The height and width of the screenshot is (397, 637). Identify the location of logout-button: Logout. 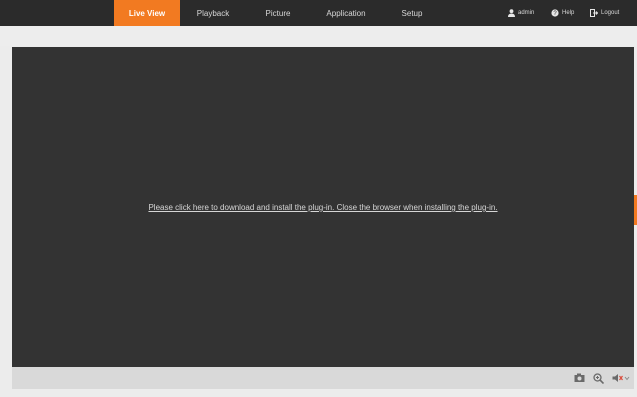
(604, 13).